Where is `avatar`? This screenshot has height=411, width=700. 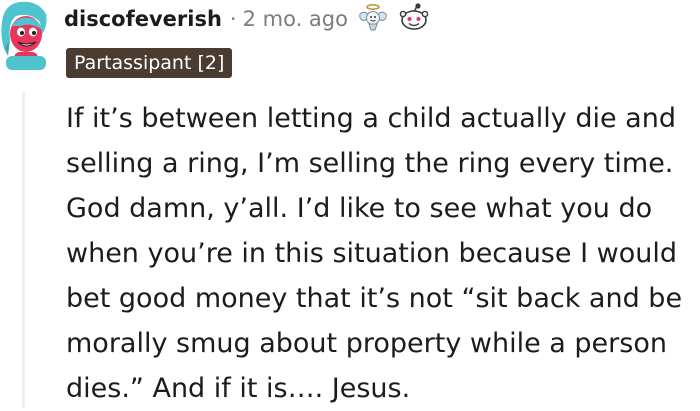 avatar is located at coordinates (24, 38).